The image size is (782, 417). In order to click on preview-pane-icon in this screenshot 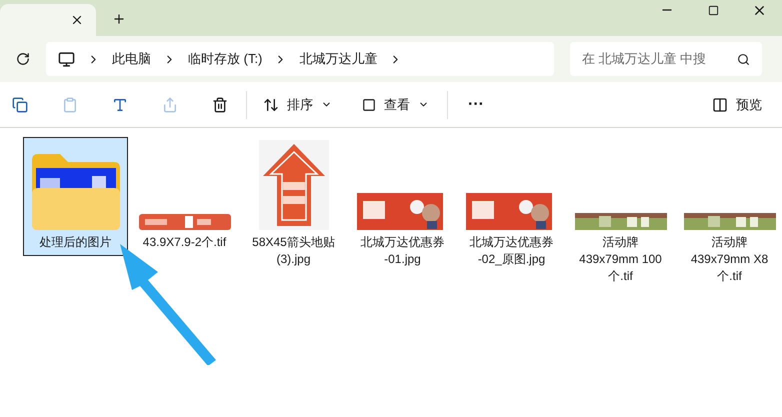, I will do `click(720, 104)`.